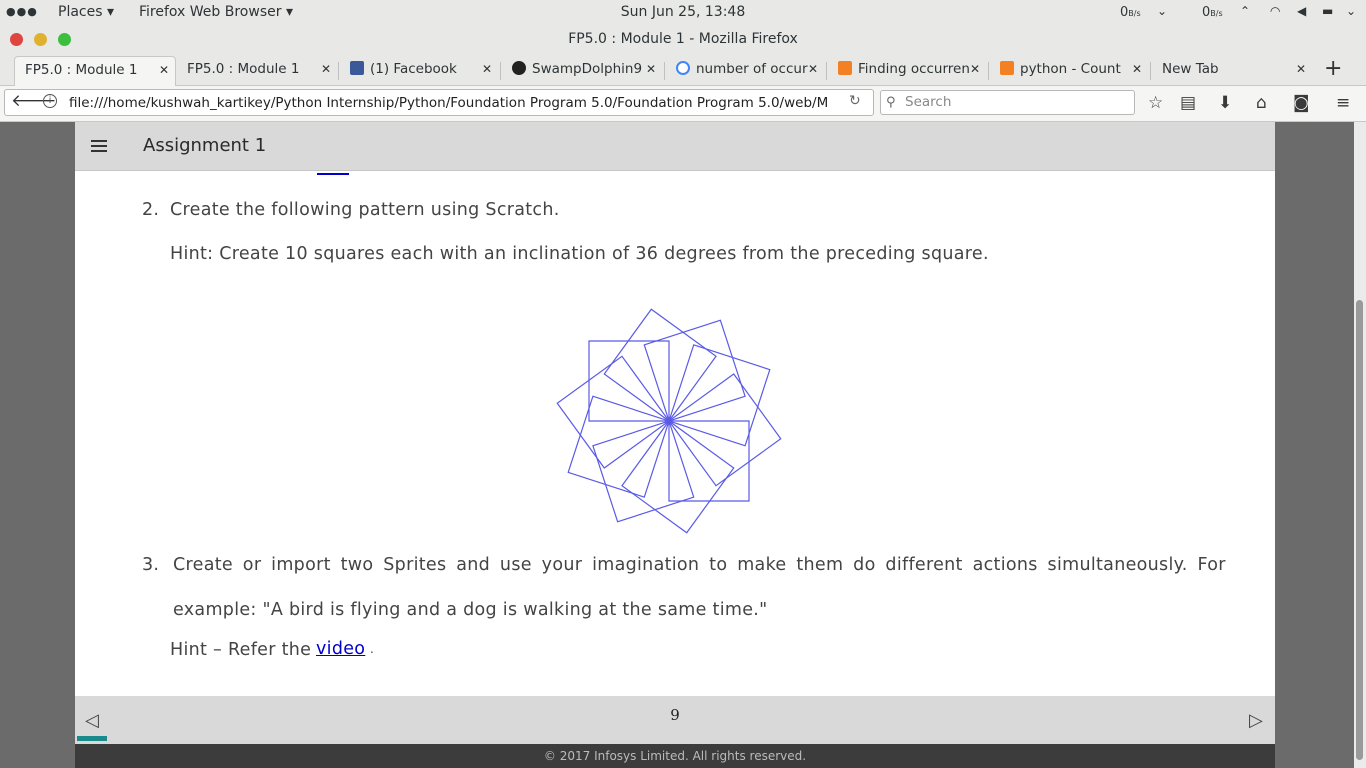  What do you see at coordinates (16, 39) in the screenshot?
I see `close-window-button` at bounding box center [16, 39].